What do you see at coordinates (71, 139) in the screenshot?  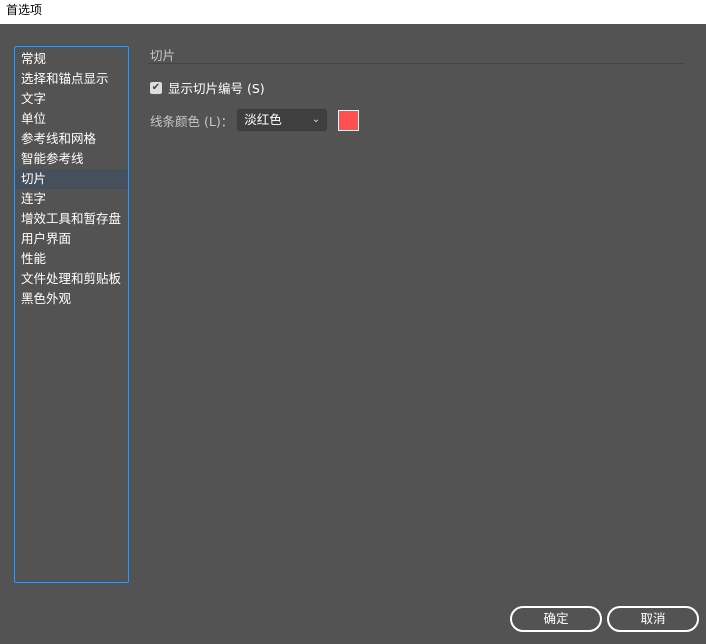 I see `sidebar-item: 参考线和网格` at bounding box center [71, 139].